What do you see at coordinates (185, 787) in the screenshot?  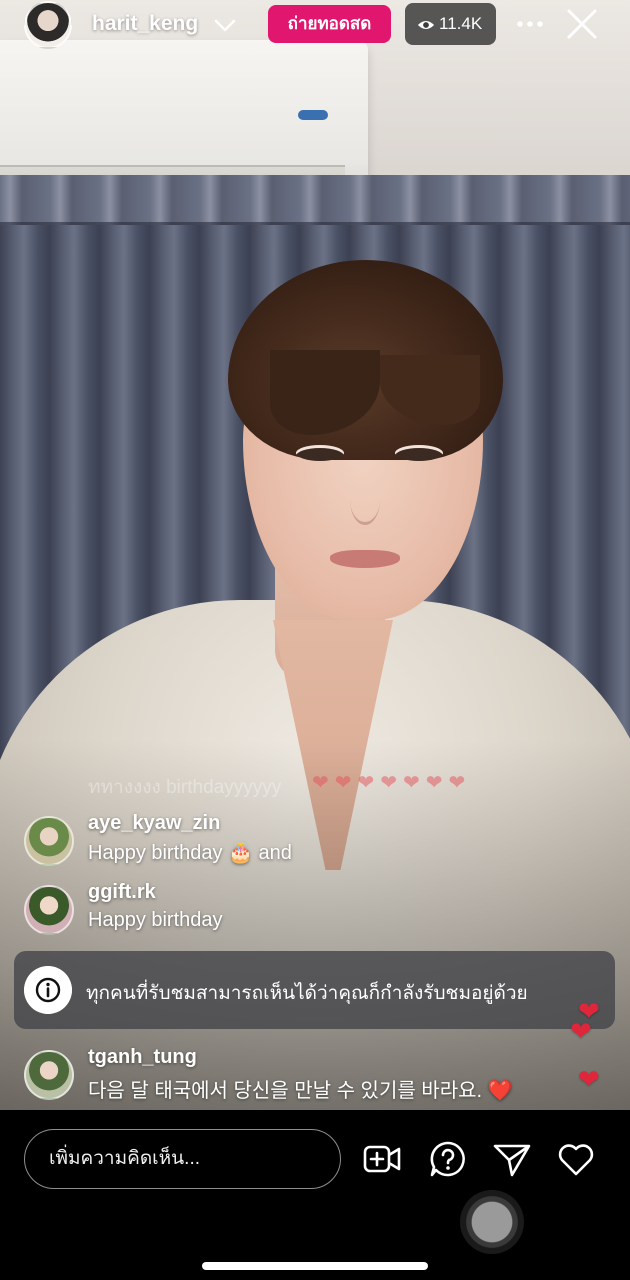 I see `faded-comment: ททางงงง birthdayyyyyy` at bounding box center [185, 787].